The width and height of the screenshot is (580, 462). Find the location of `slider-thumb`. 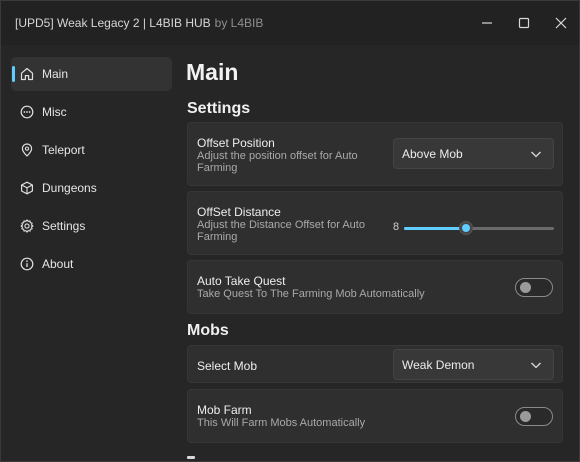

slider-thumb is located at coordinates (465, 228).